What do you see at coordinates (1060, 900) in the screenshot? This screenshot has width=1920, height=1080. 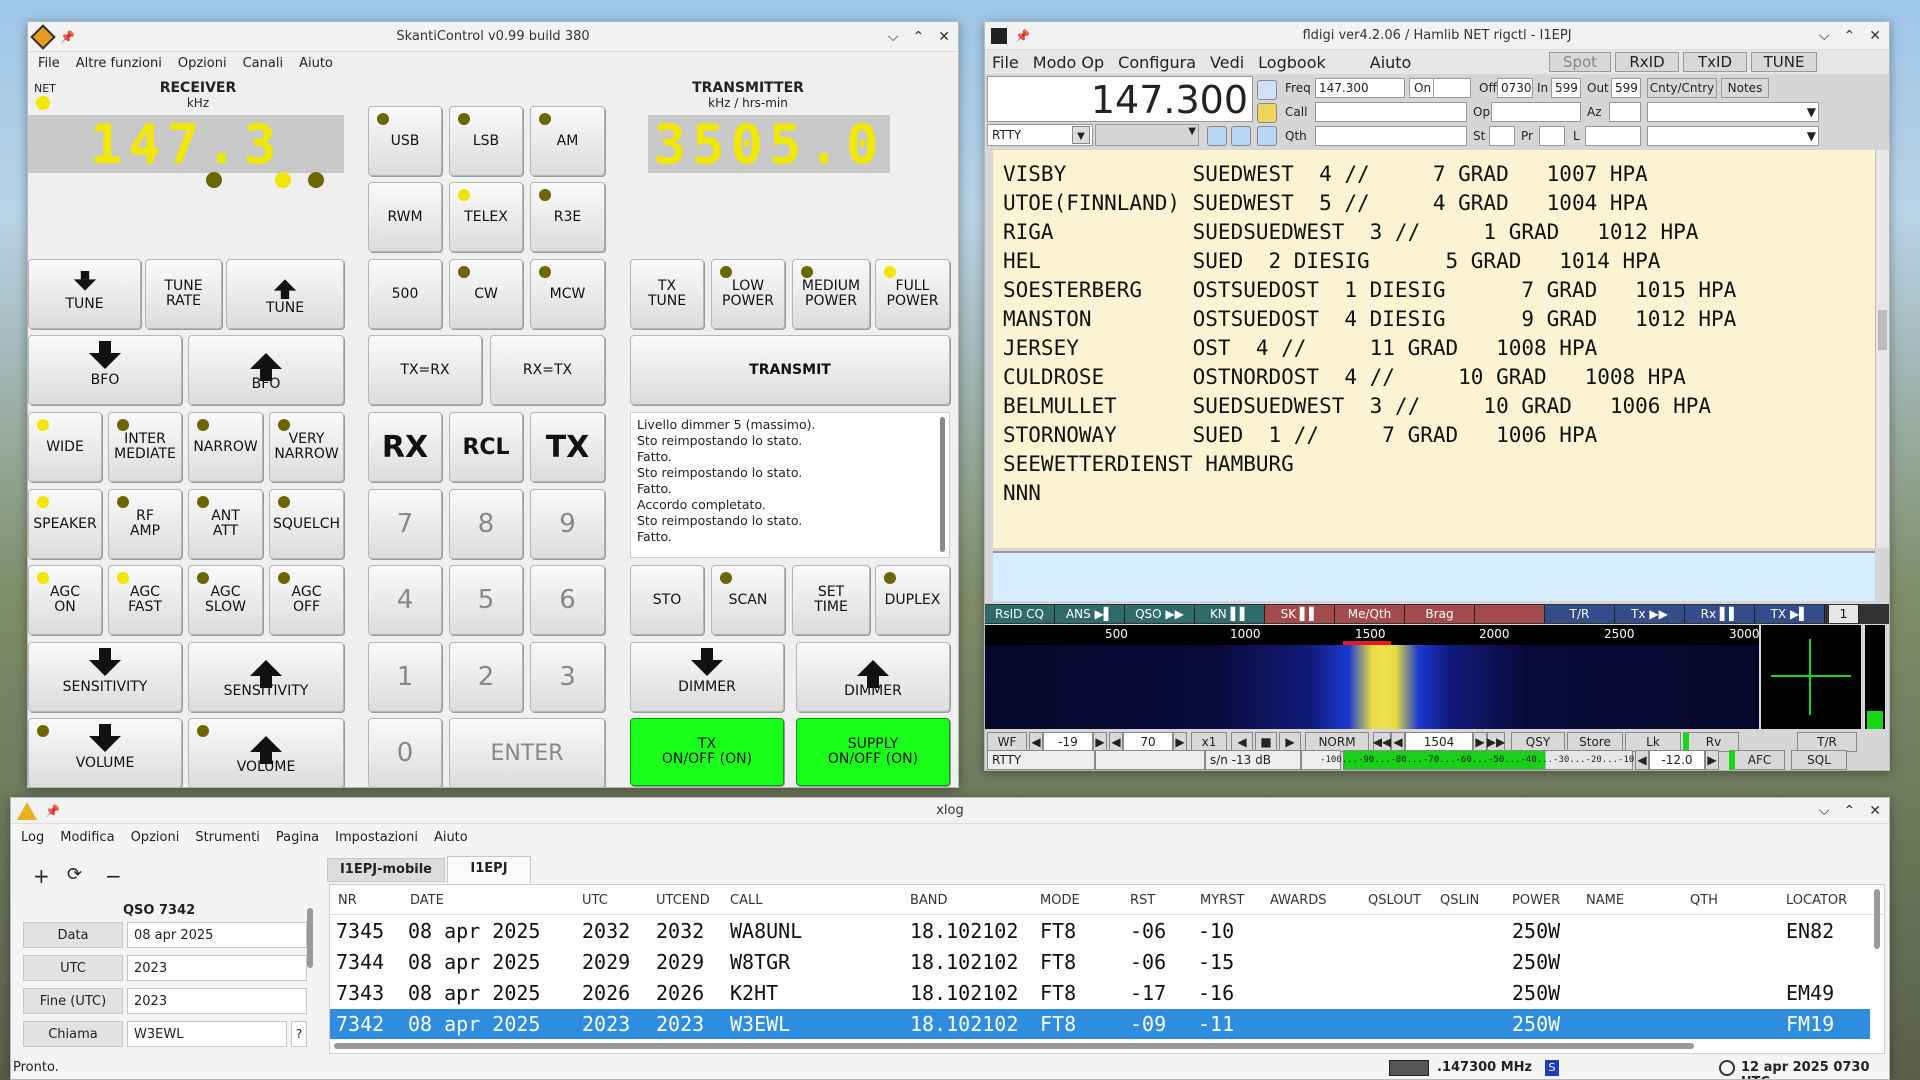 I see `col-mode: MODE` at bounding box center [1060, 900].